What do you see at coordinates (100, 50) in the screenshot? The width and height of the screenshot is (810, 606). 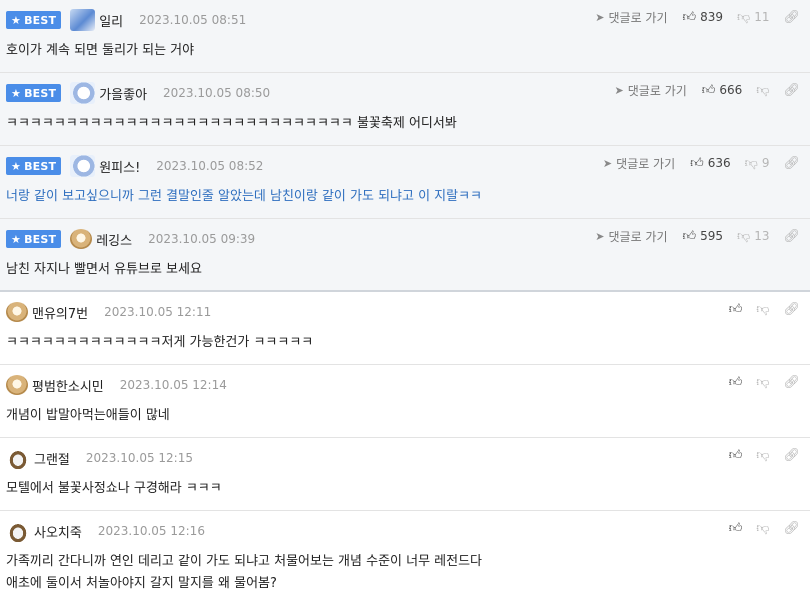 I see `comment-text: 호이가 계속 되면 둘리가 되는 거야` at bounding box center [100, 50].